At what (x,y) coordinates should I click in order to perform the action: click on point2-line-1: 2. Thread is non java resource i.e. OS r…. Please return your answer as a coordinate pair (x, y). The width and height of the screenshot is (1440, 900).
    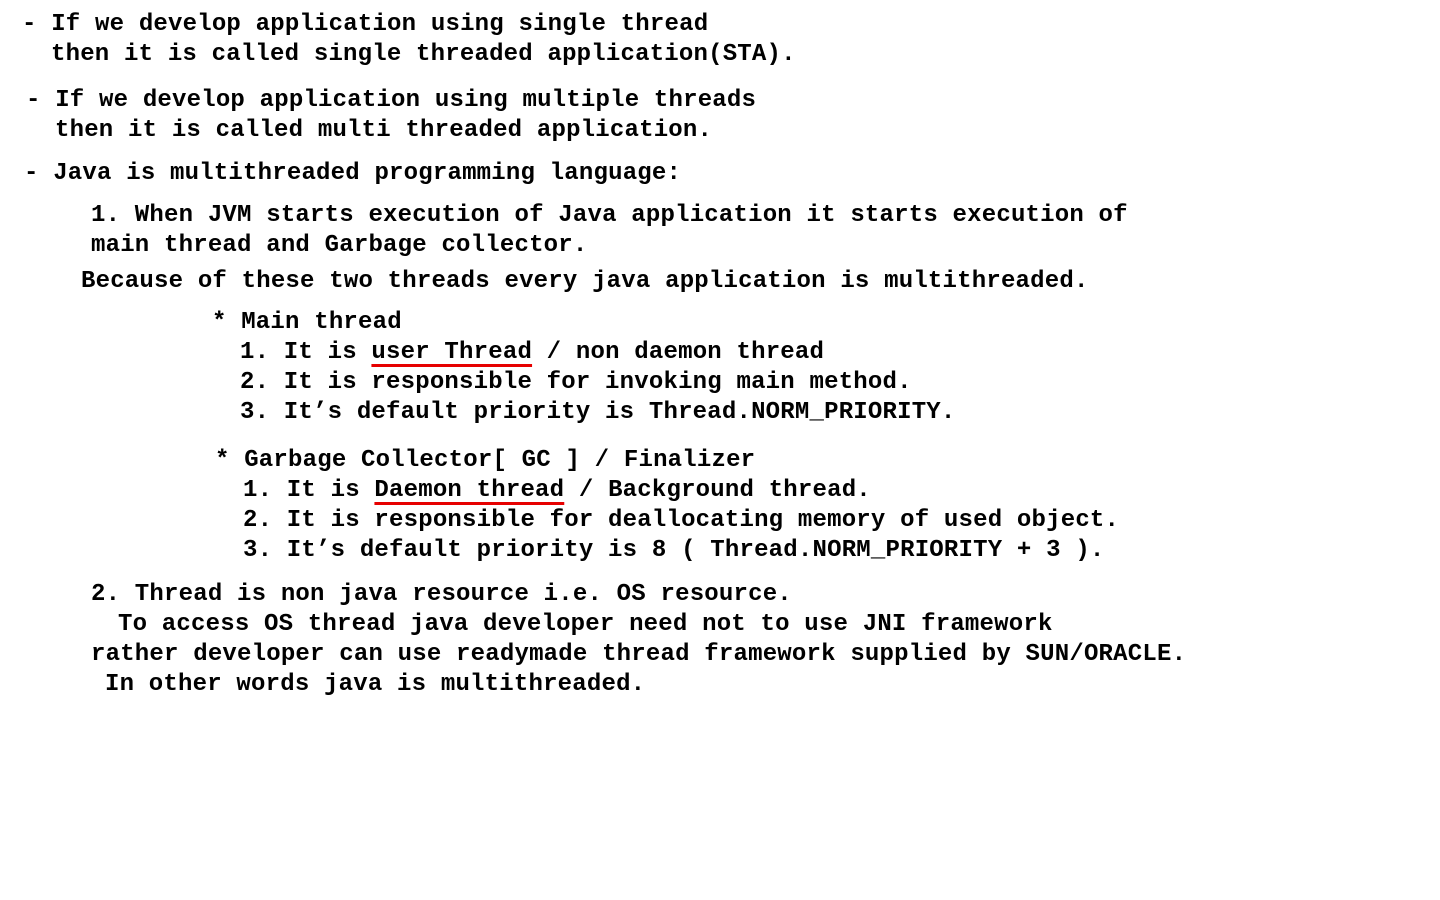
    Looking at the image, I should click on (441, 594).